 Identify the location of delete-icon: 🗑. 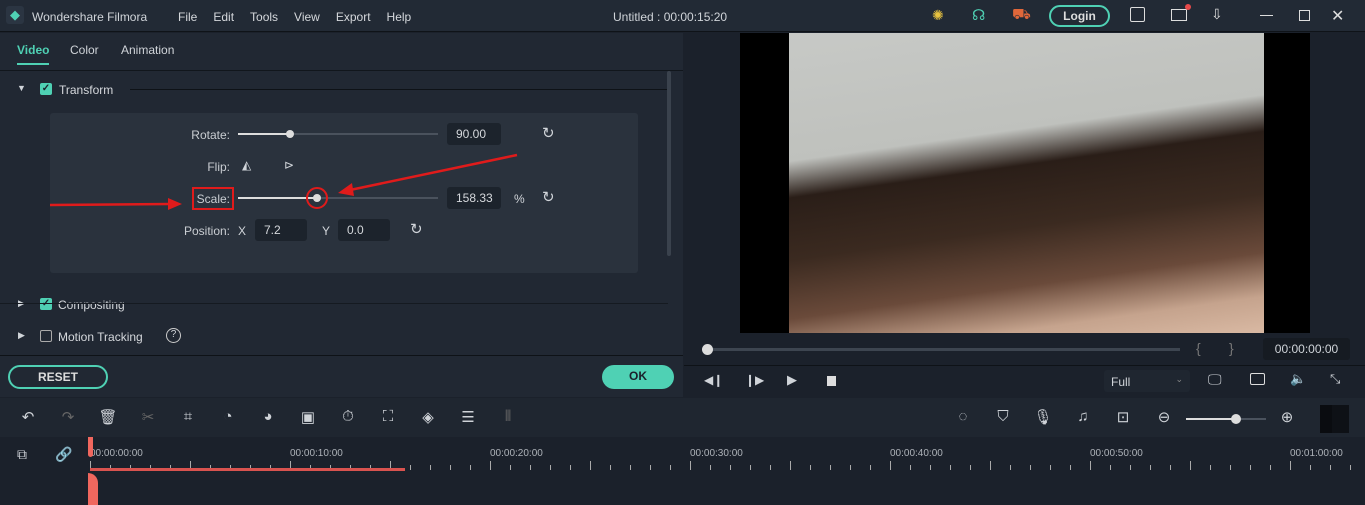
(108, 417).